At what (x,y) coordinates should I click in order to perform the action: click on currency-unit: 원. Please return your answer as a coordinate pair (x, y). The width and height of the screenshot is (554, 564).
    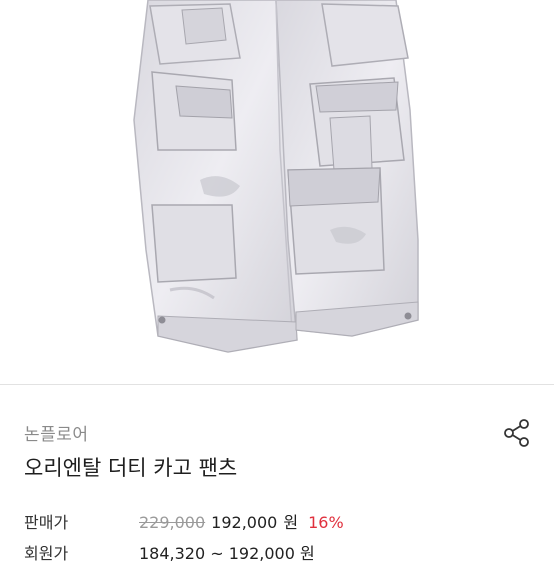
    Looking at the image, I should click on (291, 522).